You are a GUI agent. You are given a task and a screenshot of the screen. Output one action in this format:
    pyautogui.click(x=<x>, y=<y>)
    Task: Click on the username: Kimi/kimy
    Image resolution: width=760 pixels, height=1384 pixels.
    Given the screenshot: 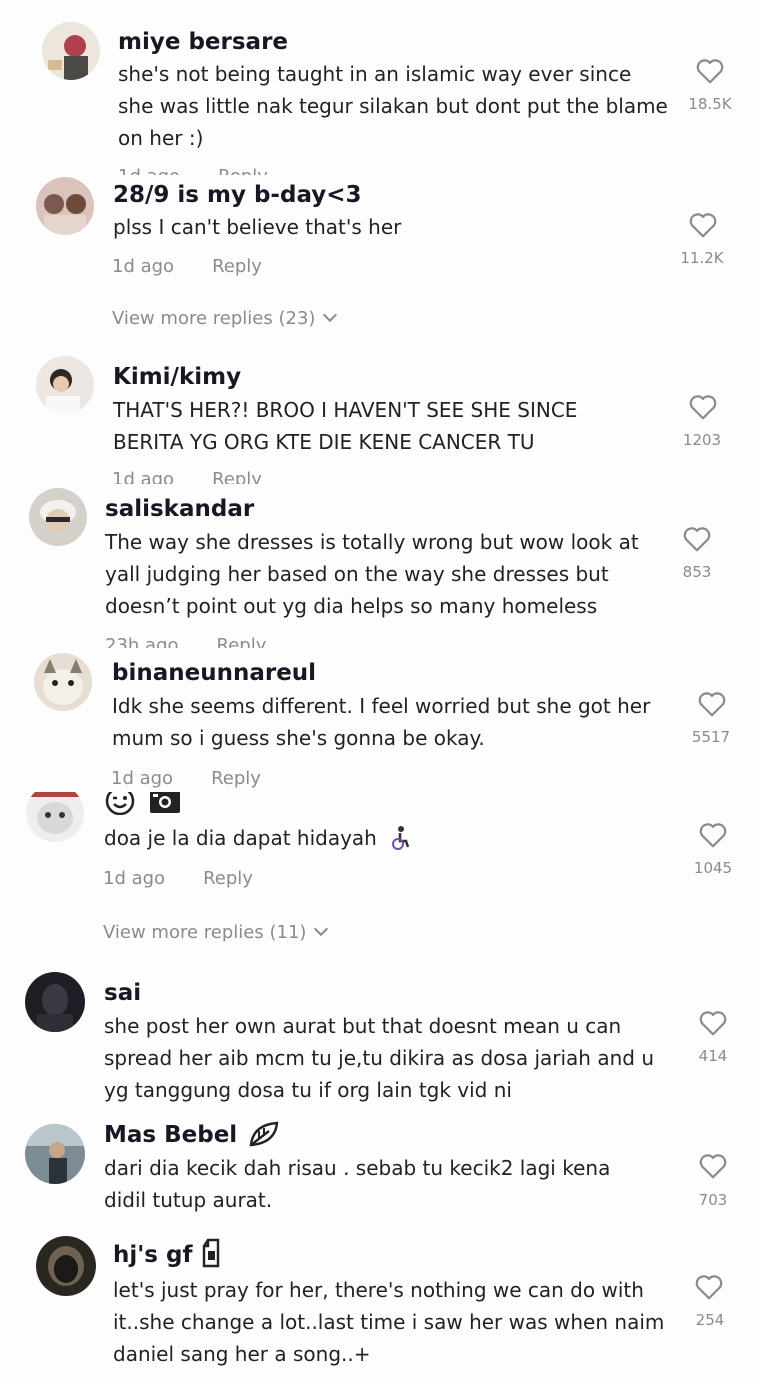 What is the action you would take?
    pyautogui.click(x=177, y=377)
    